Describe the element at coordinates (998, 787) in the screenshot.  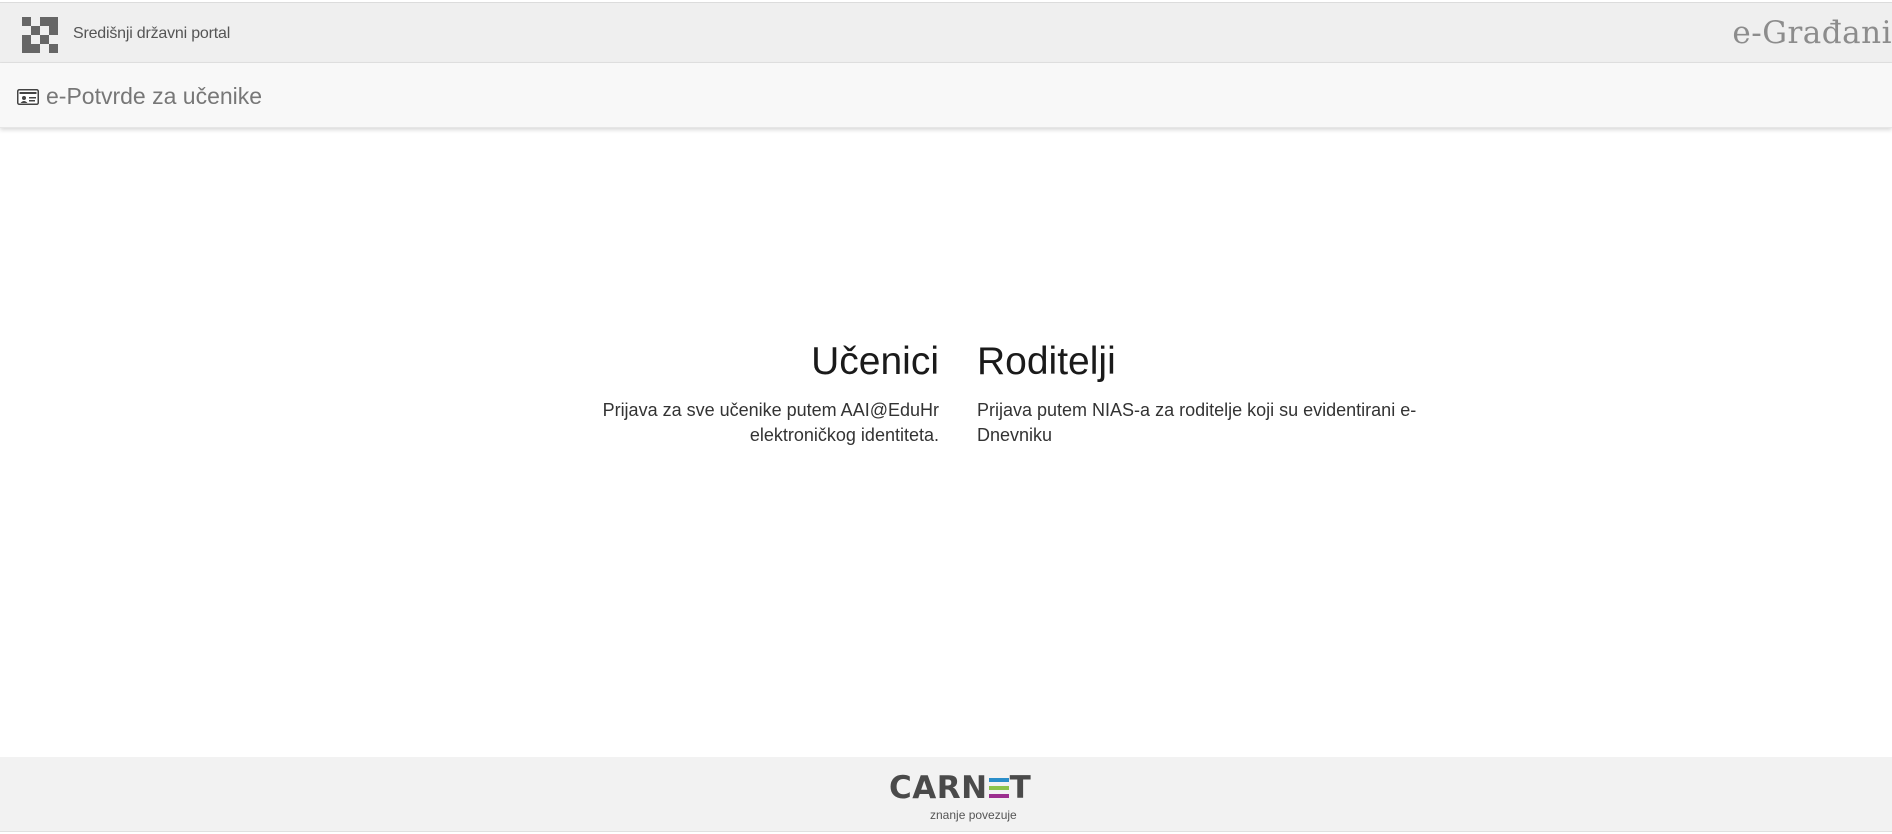
I see `carnet-e-stripes-icon` at that location.